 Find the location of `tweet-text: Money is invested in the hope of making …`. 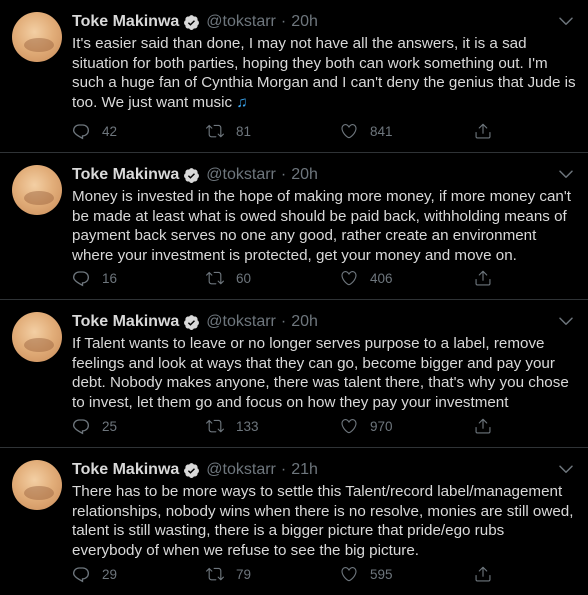

tweet-text: Money is invested in the hope of making … is located at coordinates (321, 226).